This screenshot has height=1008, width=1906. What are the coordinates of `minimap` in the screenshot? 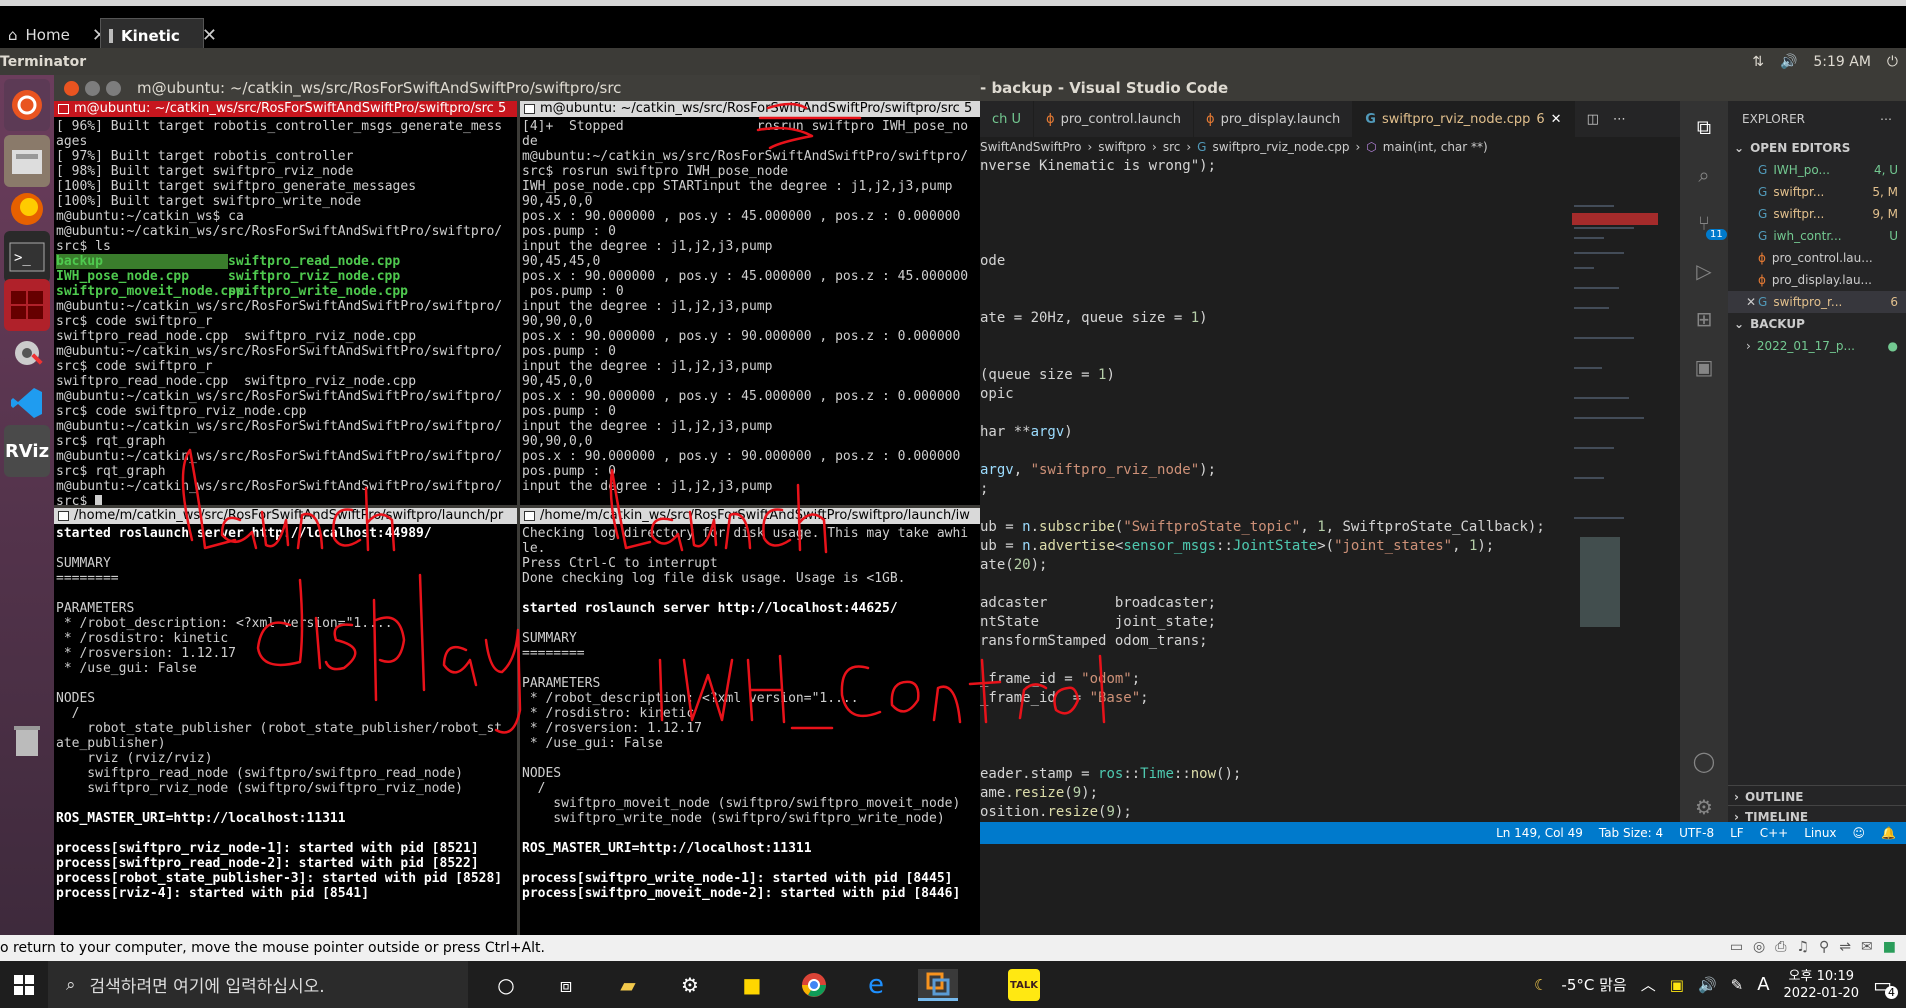 It's located at (1620, 497).